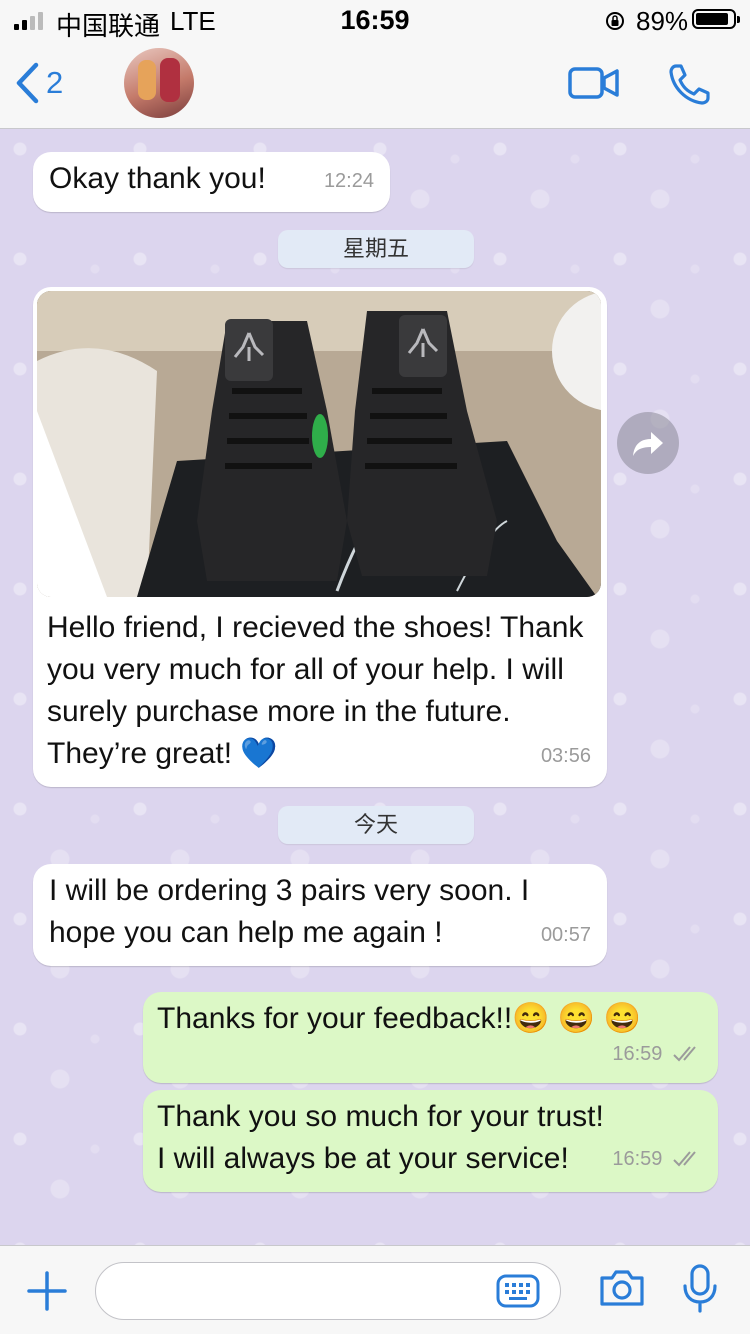  I want to click on status-bar: 中国联通 LTE 16:59 89%, so click(375, 20).